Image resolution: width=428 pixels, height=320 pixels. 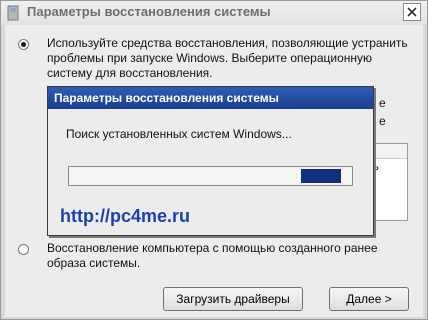 I want to click on close-button, so click(x=412, y=12).